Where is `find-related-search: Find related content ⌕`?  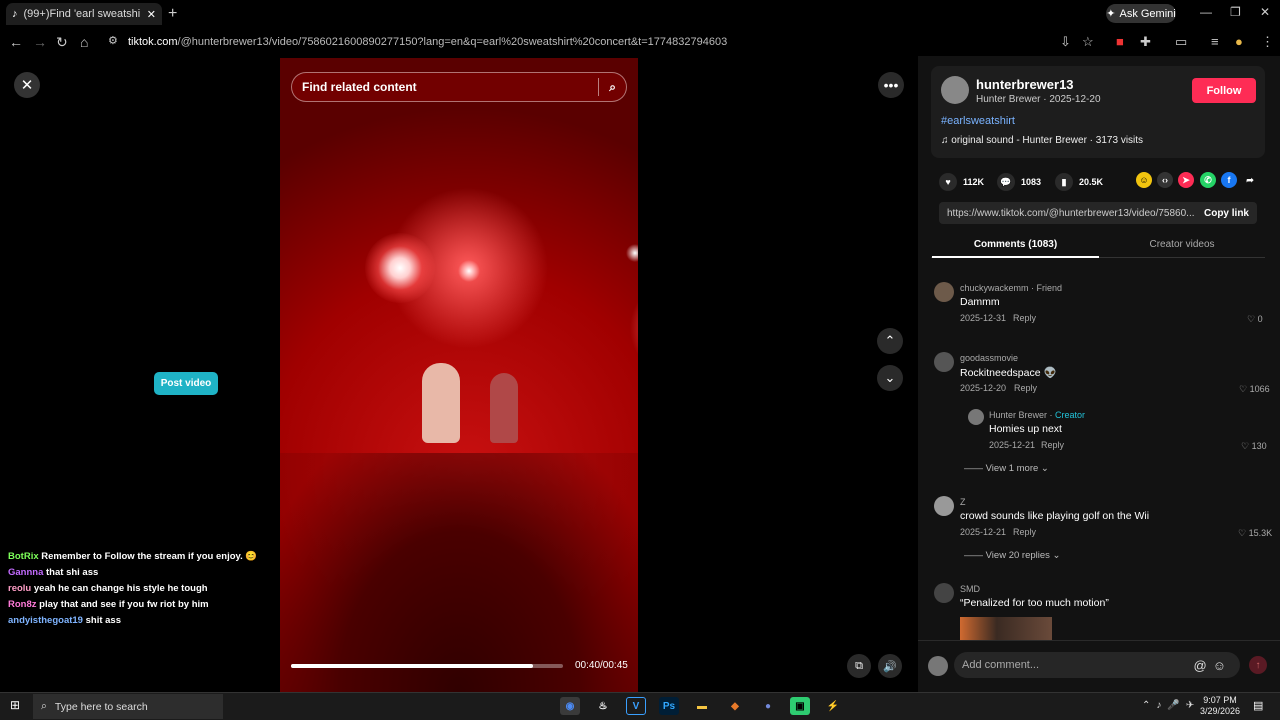 find-related-search: Find related content ⌕ is located at coordinates (459, 87).